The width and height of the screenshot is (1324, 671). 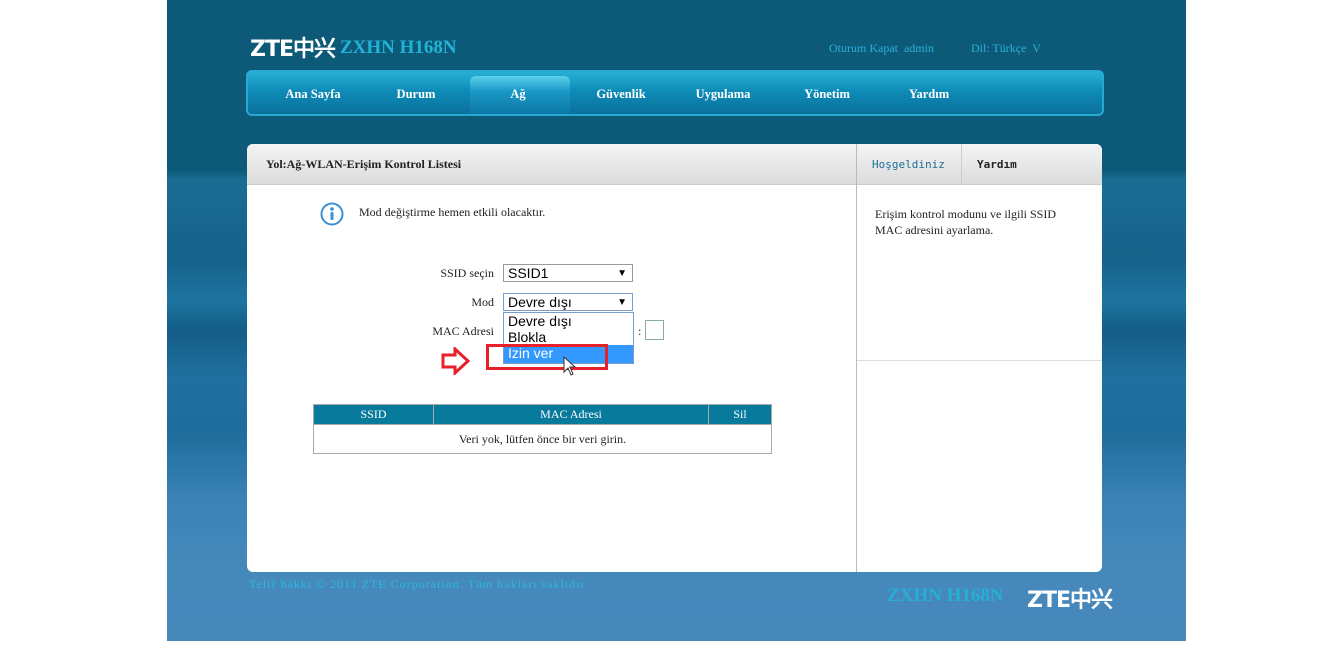 What do you see at coordinates (570, 366) in the screenshot?
I see `cursor-icon` at bounding box center [570, 366].